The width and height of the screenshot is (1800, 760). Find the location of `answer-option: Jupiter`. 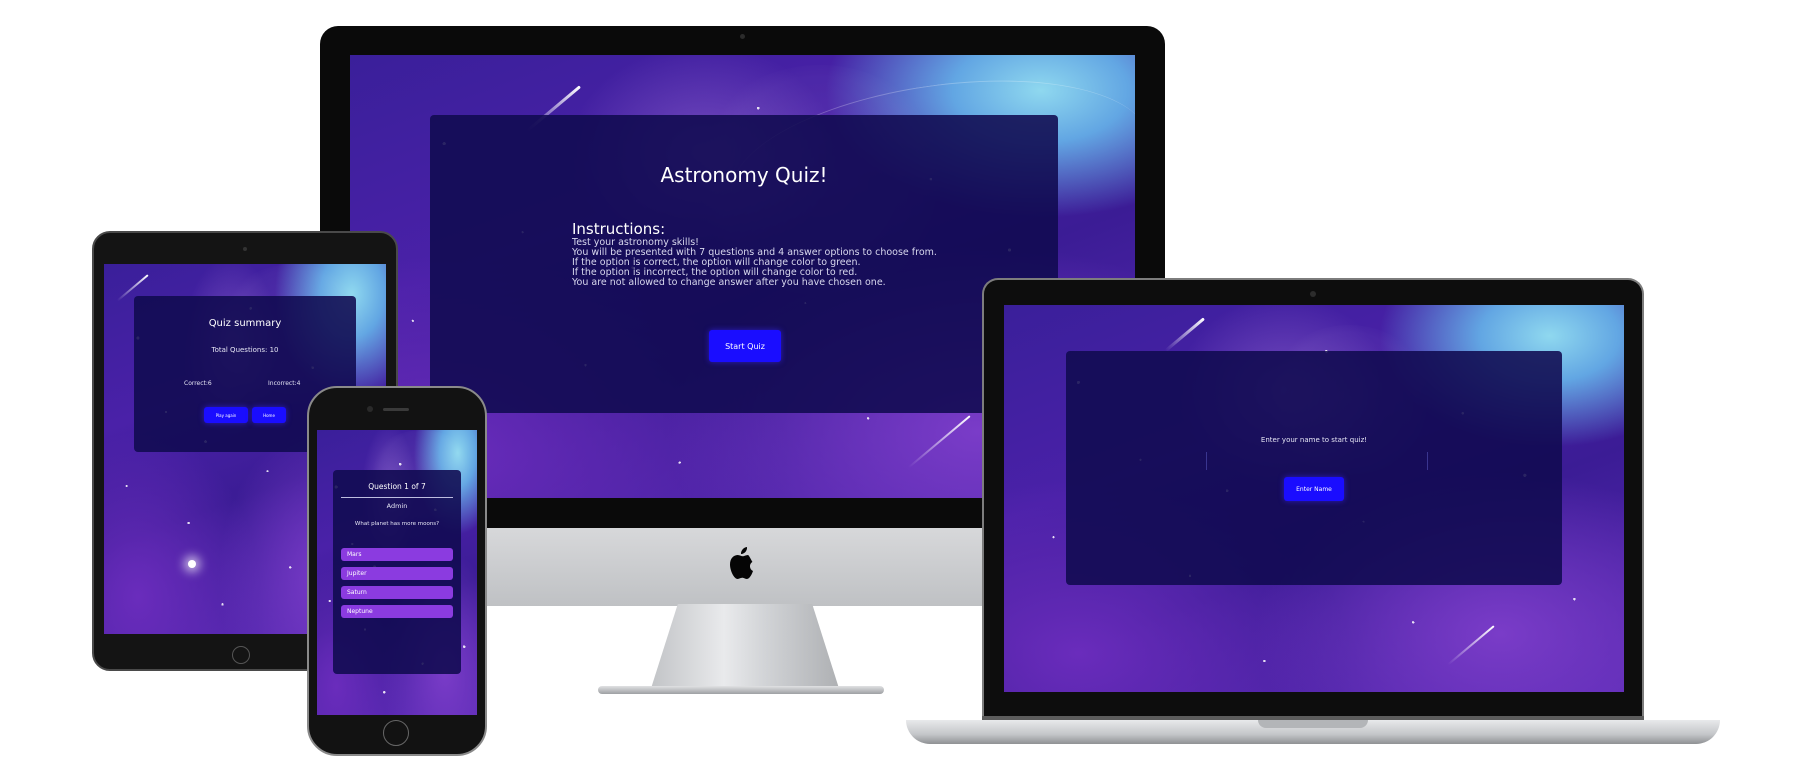

answer-option: Jupiter is located at coordinates (397, 573).